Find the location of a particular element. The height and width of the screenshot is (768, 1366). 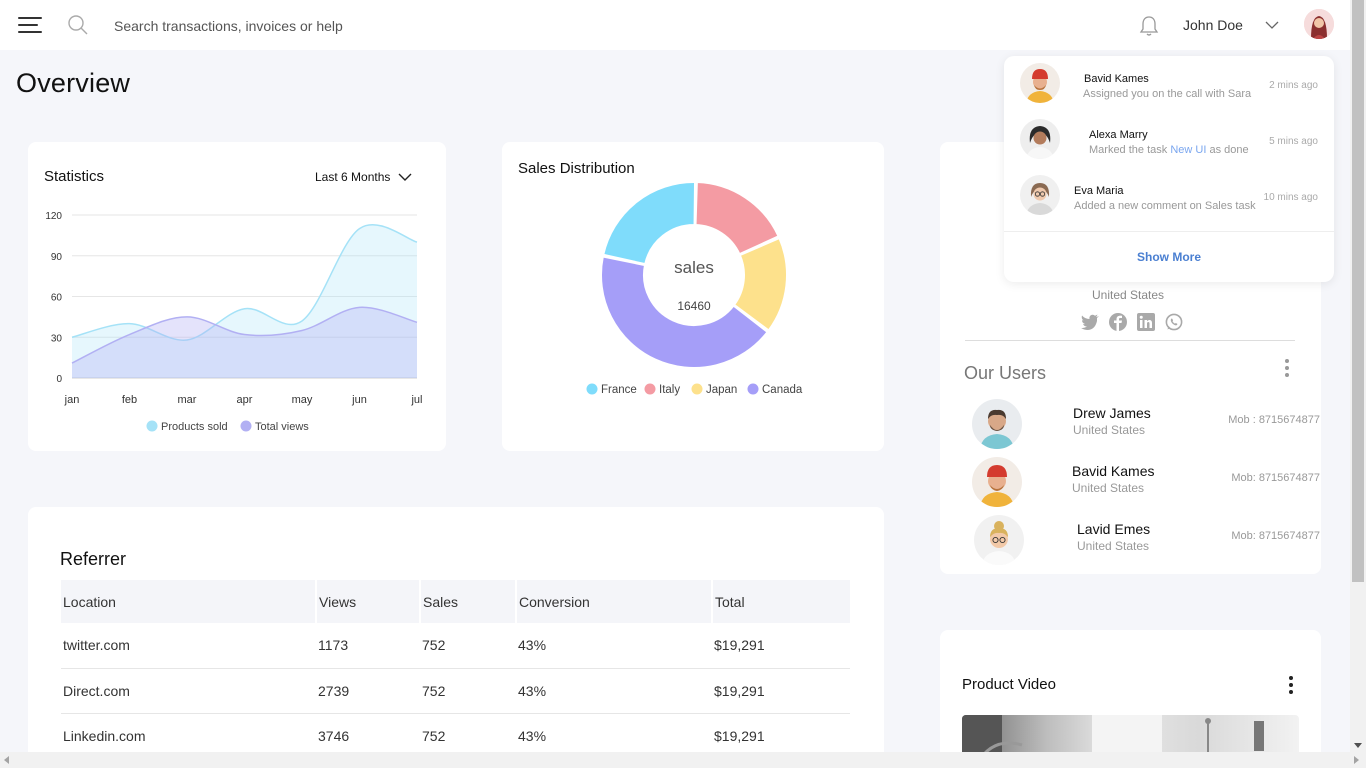

user-name: Lavid Emes is located at coordinates (1114, 529).